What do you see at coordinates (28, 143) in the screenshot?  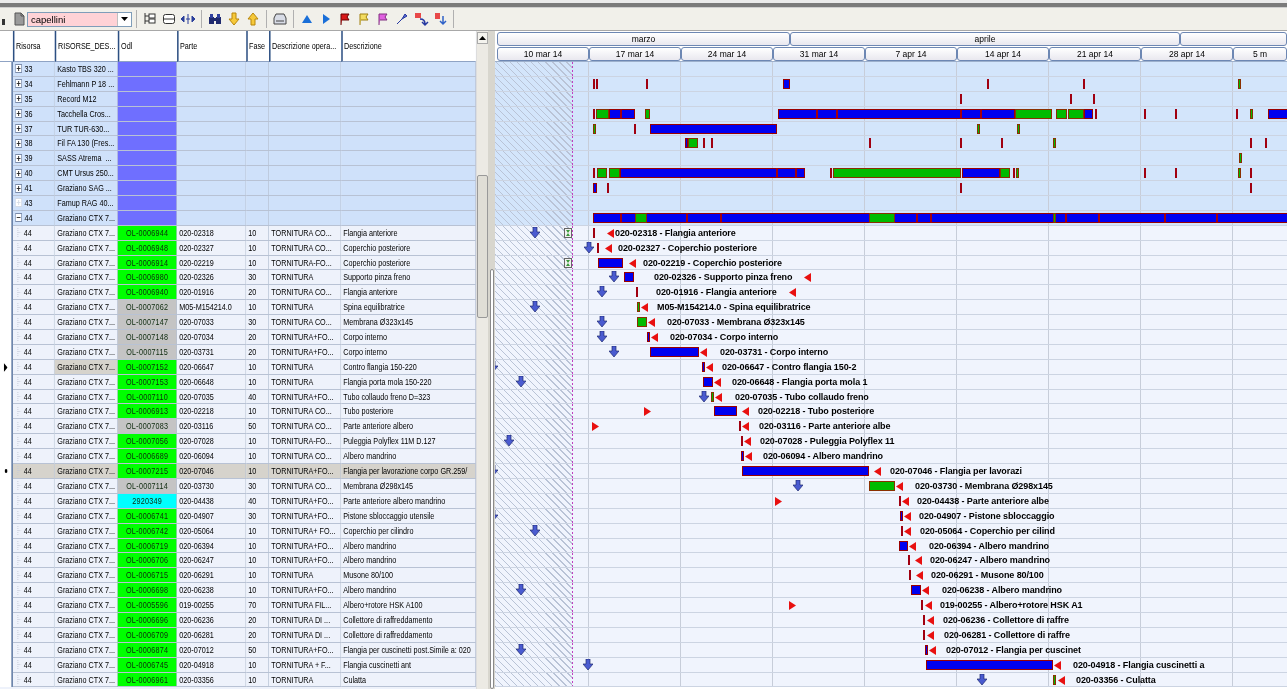 I see `resource-number: 38` at bounding box center [28, 143].